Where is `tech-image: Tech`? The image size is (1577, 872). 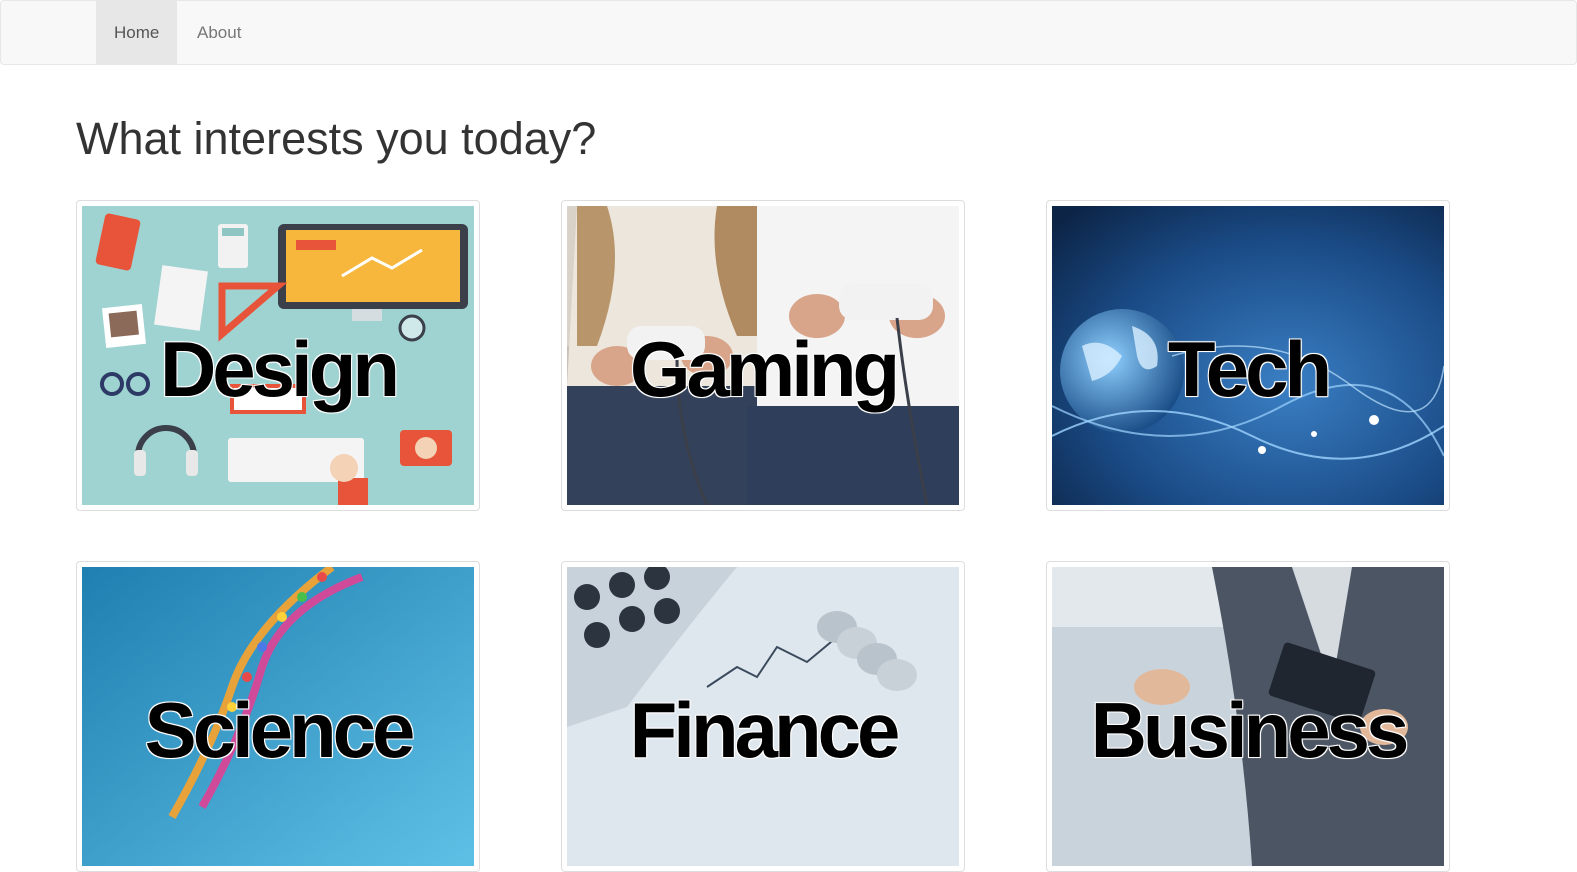
tech-image: Tech is located at coordinates (1248, 355).